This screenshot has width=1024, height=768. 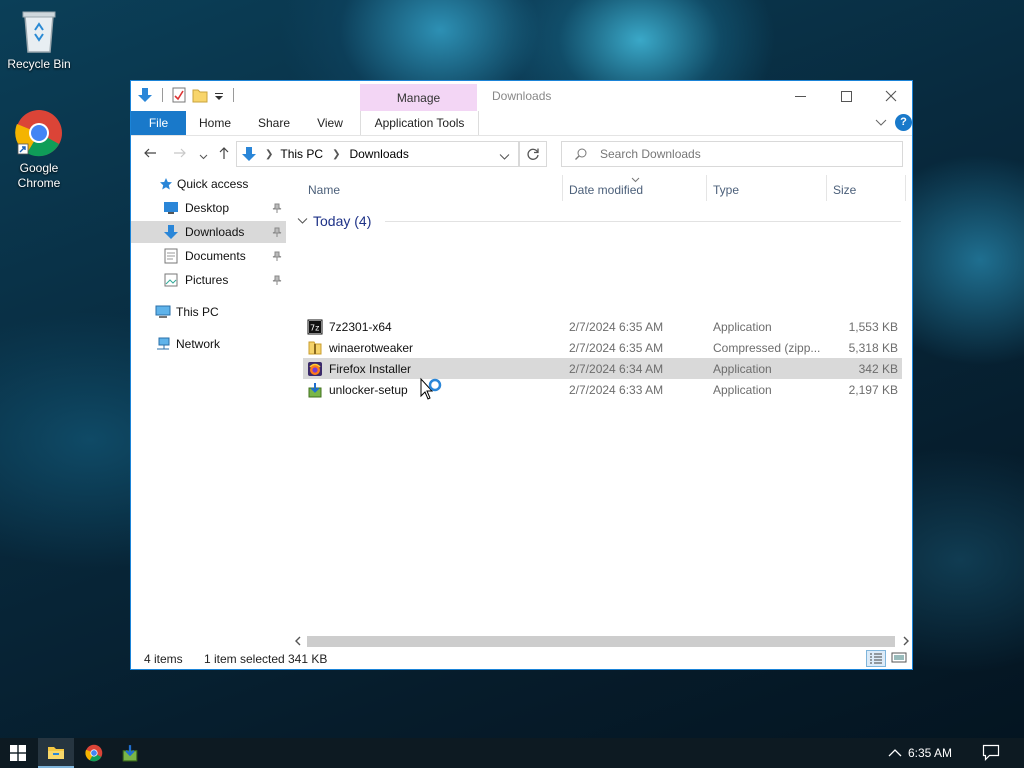 I want to click on forward-button, so click(x=180, y=154).